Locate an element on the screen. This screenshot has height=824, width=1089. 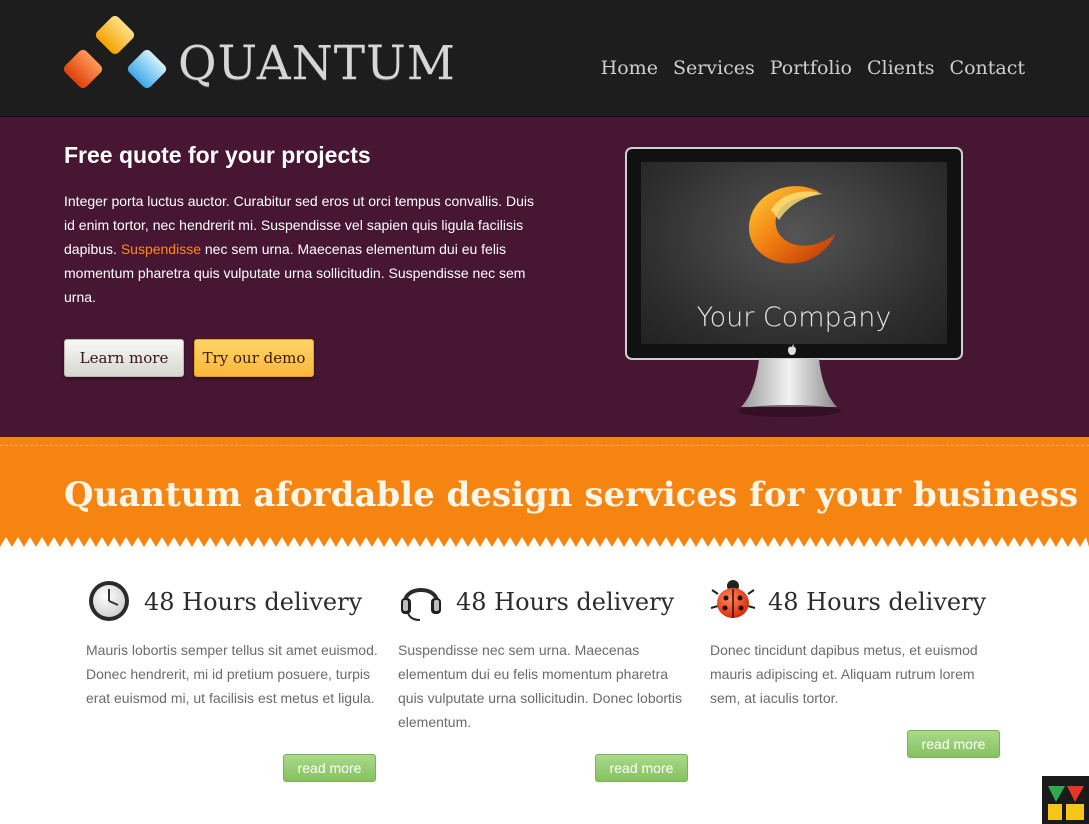
clock-icon is located at coordinates (109, 601).